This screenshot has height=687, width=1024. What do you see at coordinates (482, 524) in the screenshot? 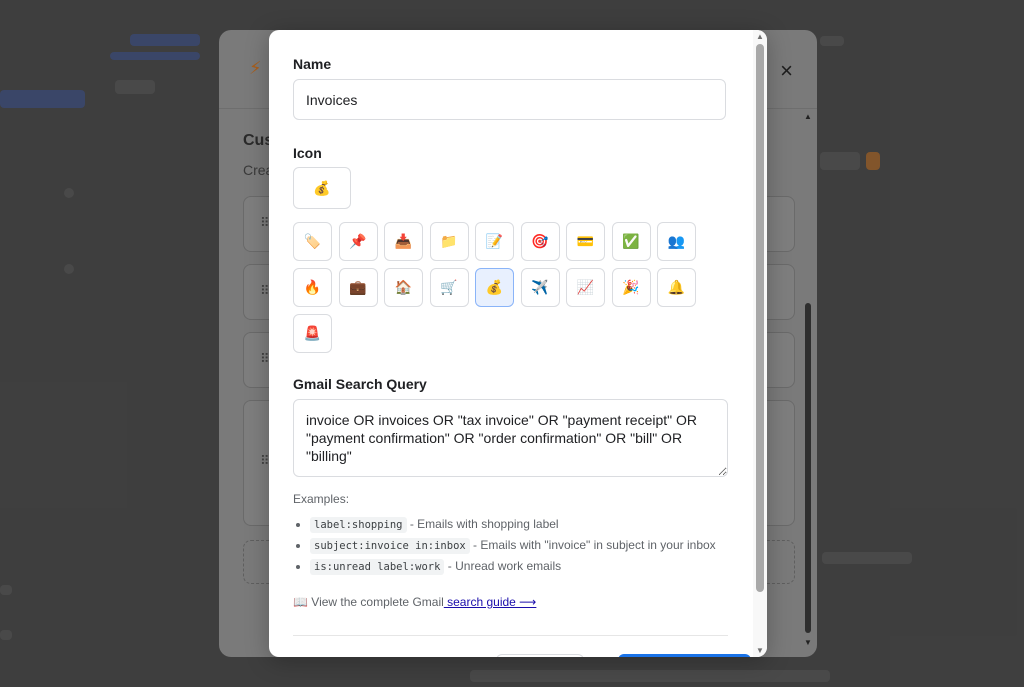
I see `example-description: - Emails with shopping label` at bounding box center [482, 524].